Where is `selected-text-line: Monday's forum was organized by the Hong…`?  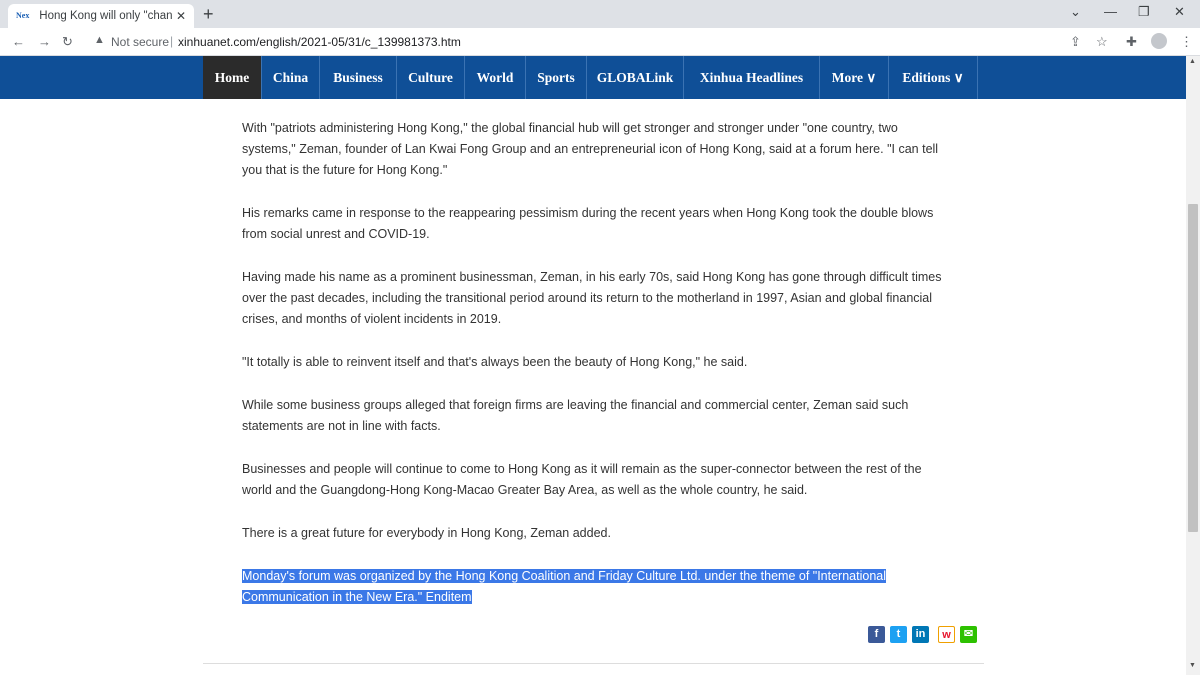 selected-text-line: Monday's forum was organized by the Hong… is located at coordinates (564, 576).